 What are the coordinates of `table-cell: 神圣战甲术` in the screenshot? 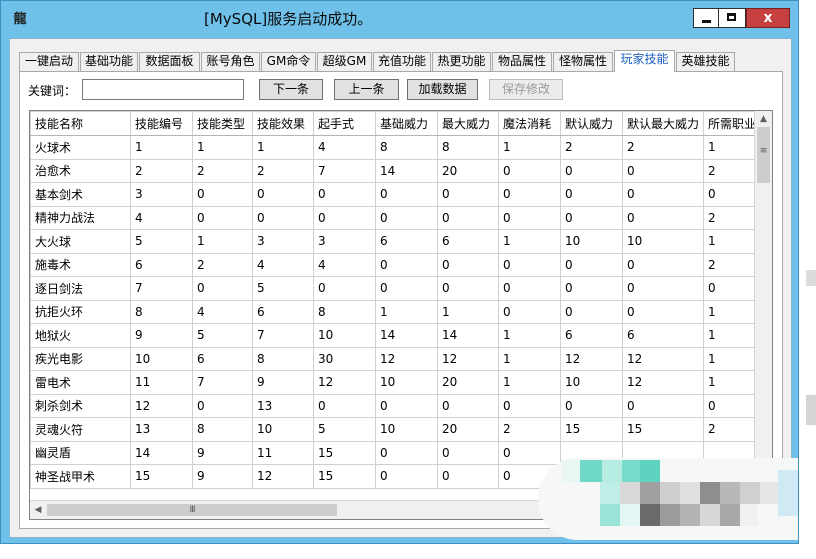 It's located at (80, 476).